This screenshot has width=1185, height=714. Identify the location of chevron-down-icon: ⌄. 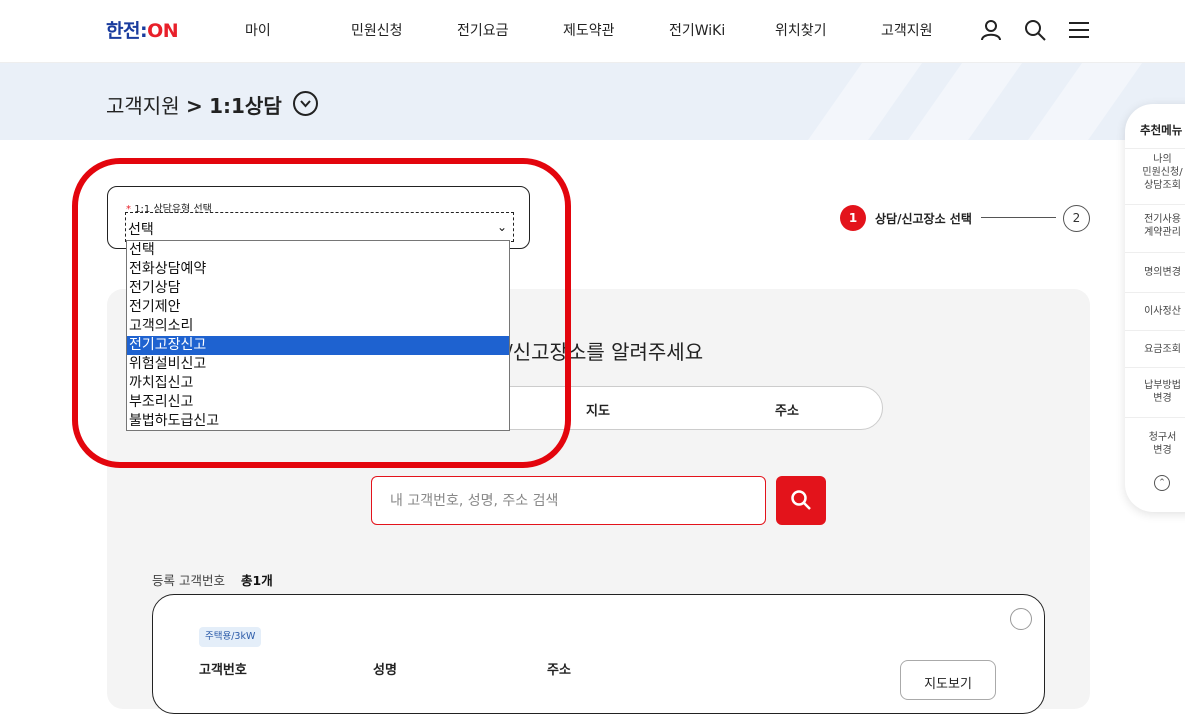
(501, 227).